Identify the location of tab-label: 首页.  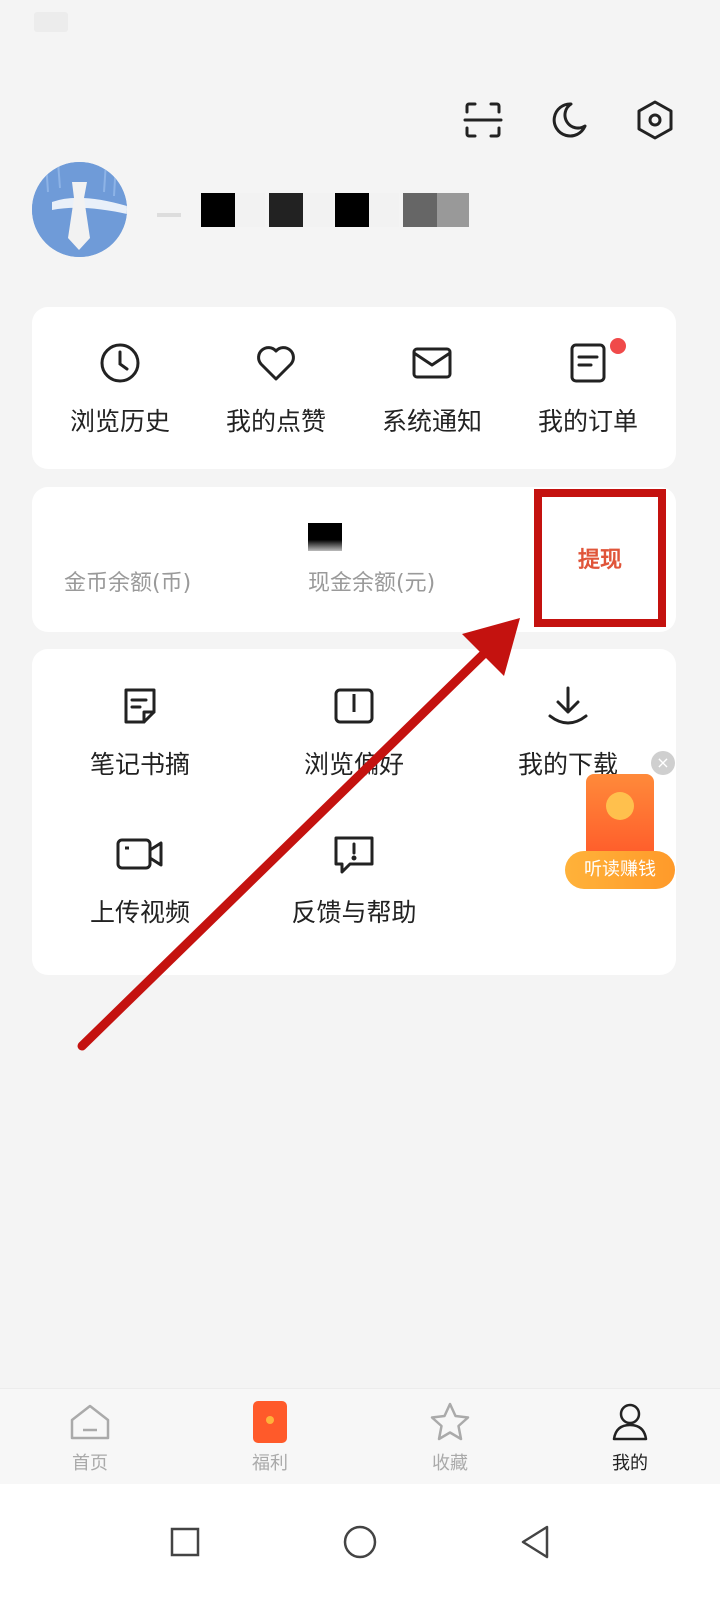
(90, 1463).